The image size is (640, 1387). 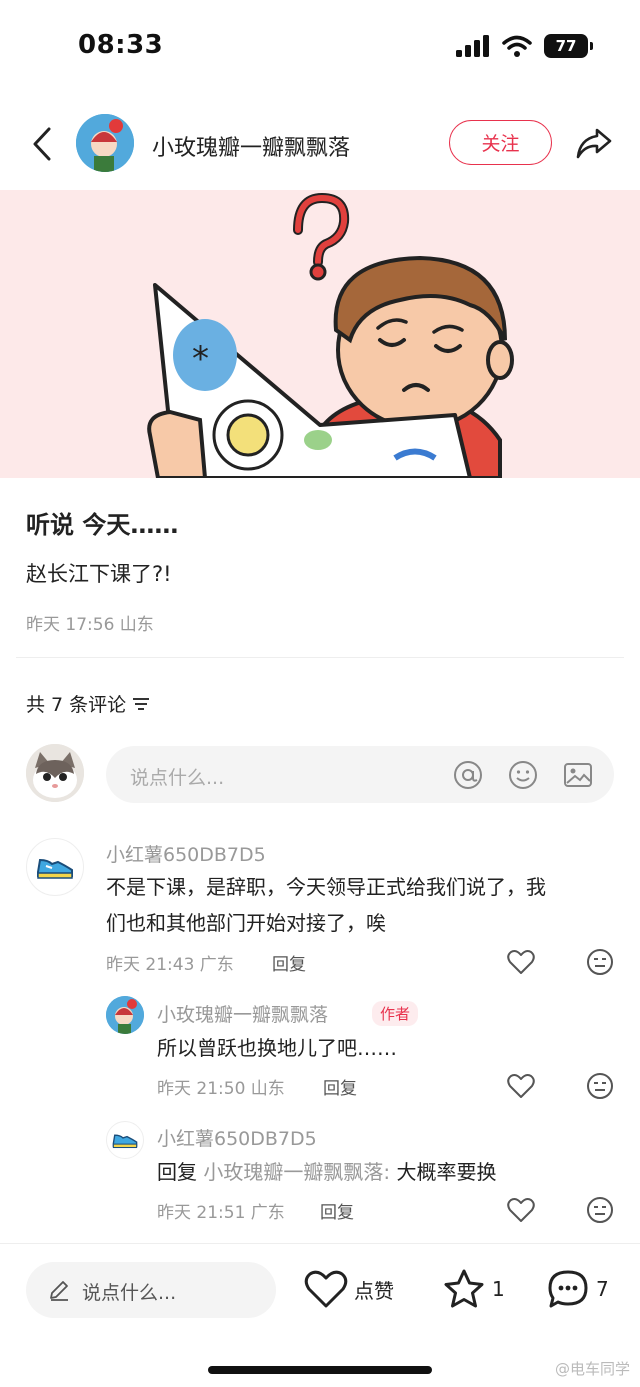 I want to click on like-button: 点赞, so click(x=349, y=1289).